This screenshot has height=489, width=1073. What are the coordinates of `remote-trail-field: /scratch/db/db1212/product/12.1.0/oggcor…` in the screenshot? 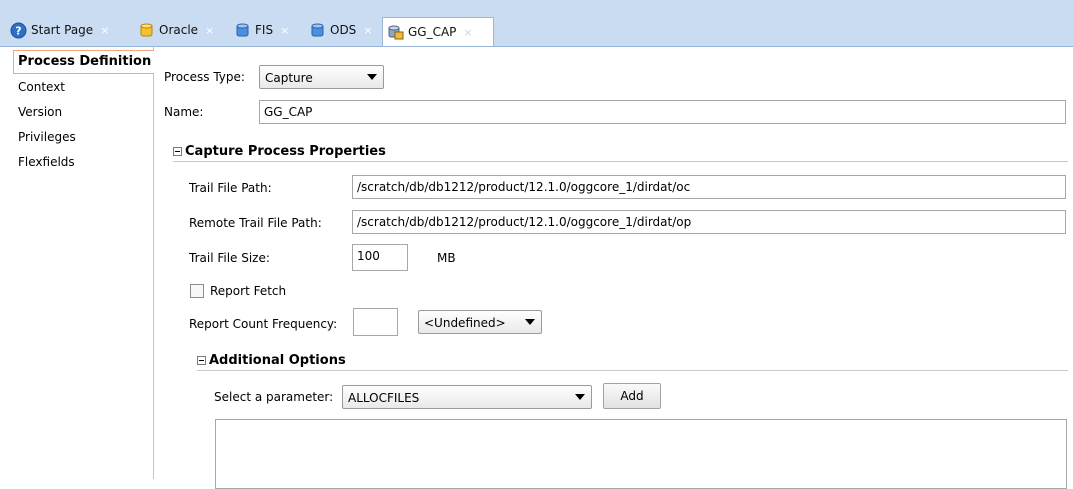 It's located at (709, 222).